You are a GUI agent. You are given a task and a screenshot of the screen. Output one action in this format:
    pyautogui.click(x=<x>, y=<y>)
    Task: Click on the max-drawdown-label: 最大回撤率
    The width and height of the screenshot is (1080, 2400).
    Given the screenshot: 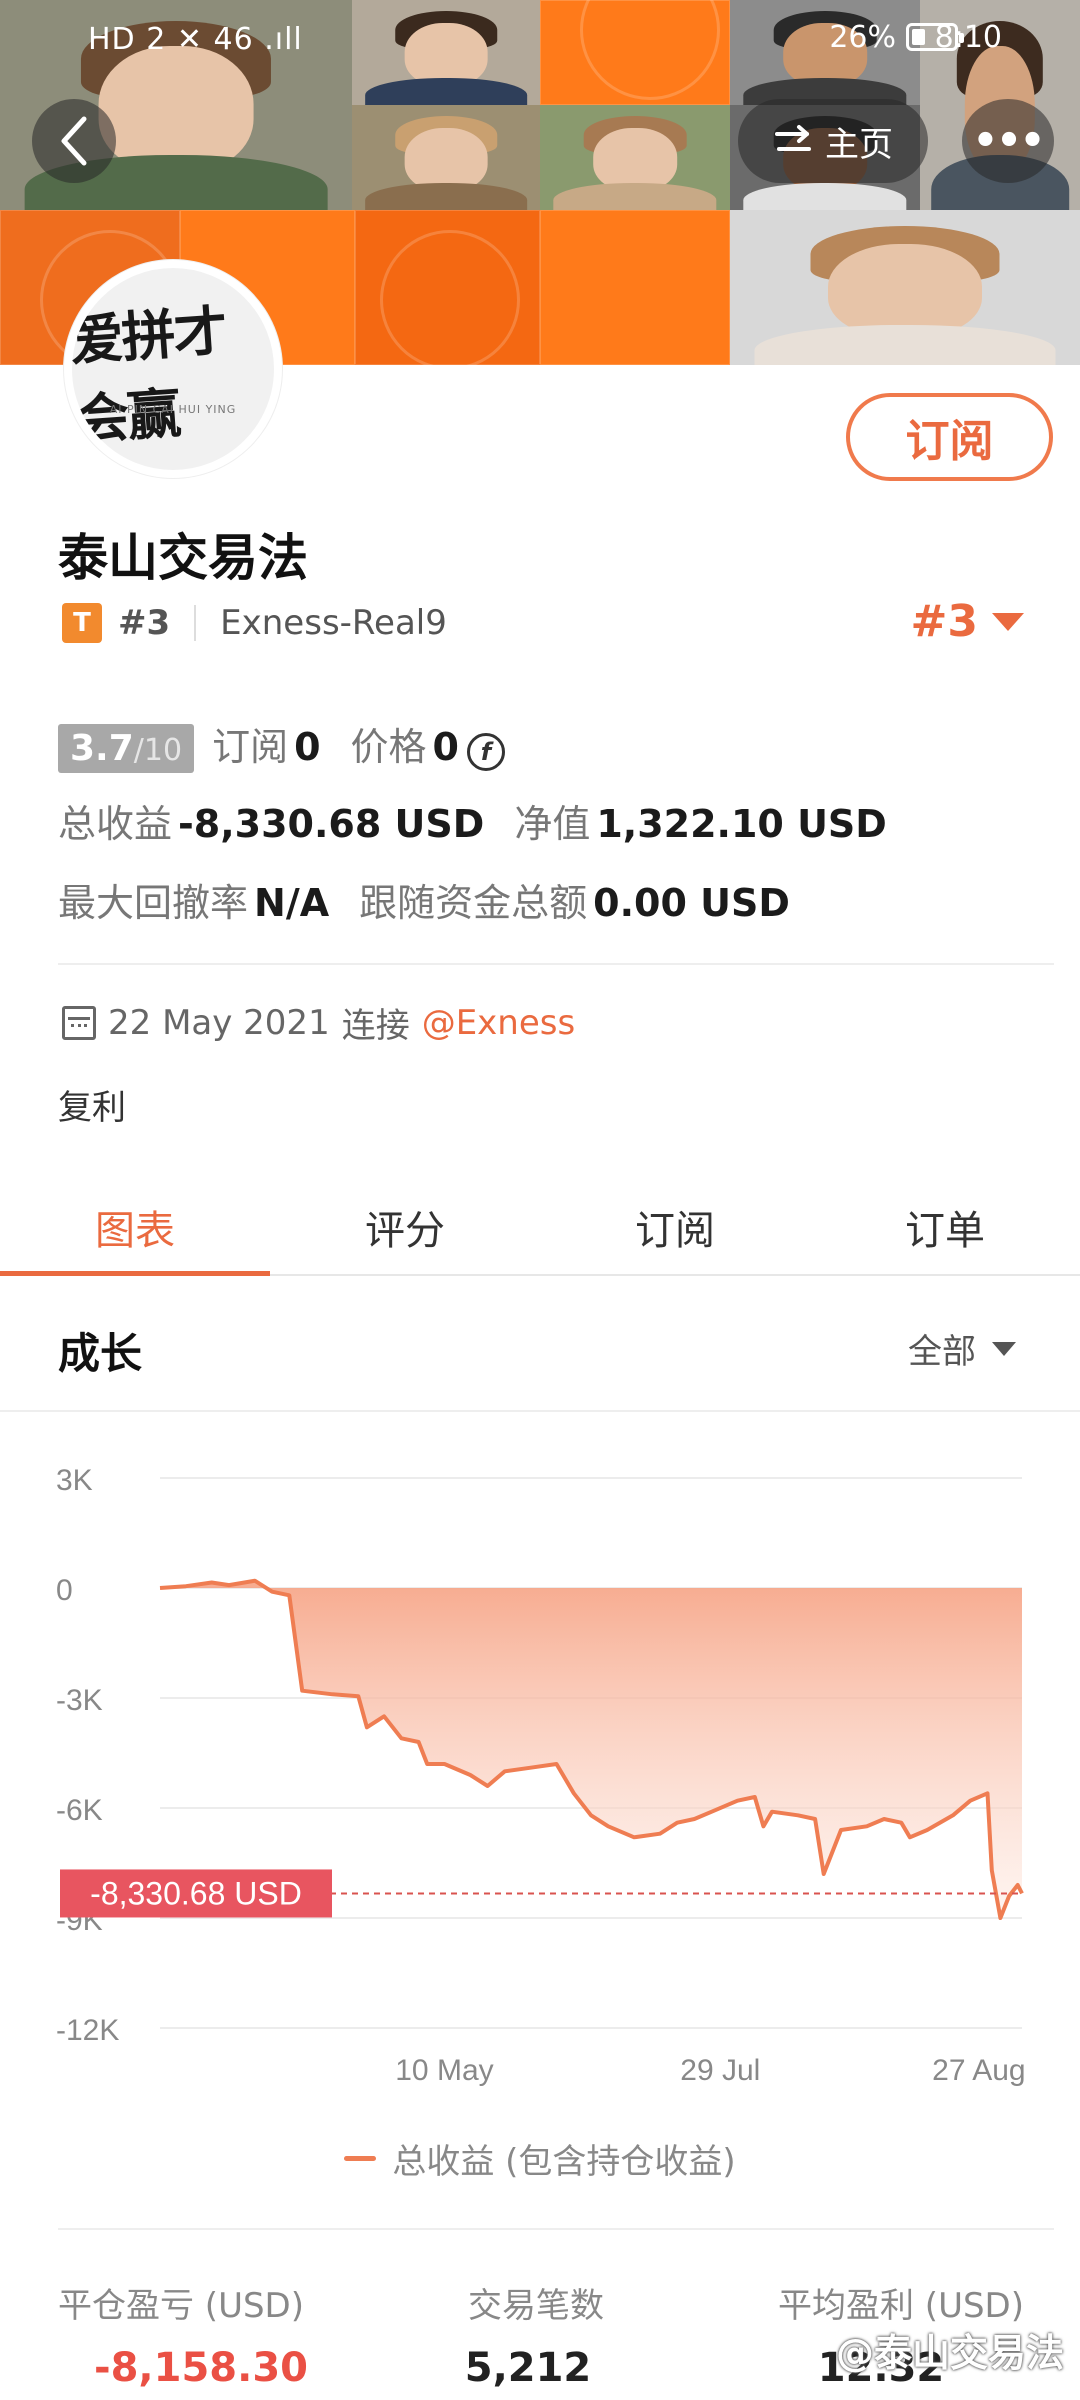 What is the action you would take?
    pyautogui.click(x=153, y=903)
    